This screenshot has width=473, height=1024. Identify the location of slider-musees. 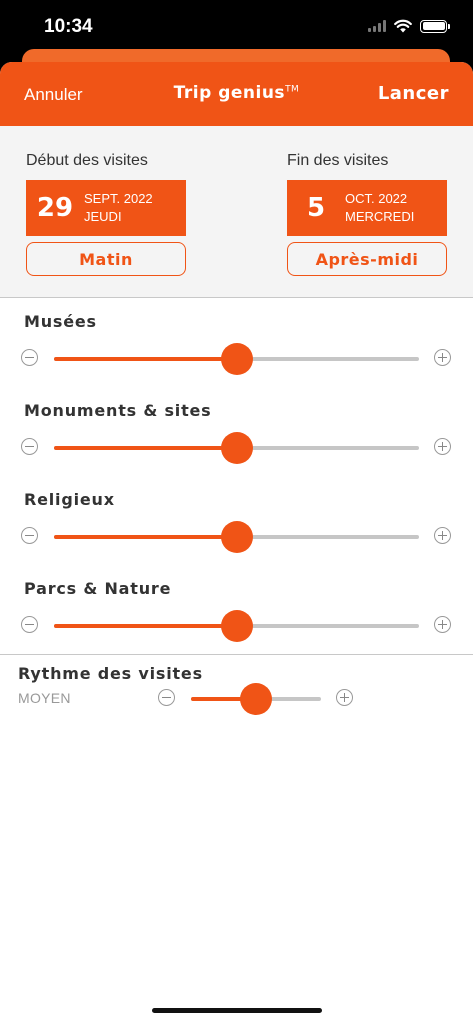
(236, 359).